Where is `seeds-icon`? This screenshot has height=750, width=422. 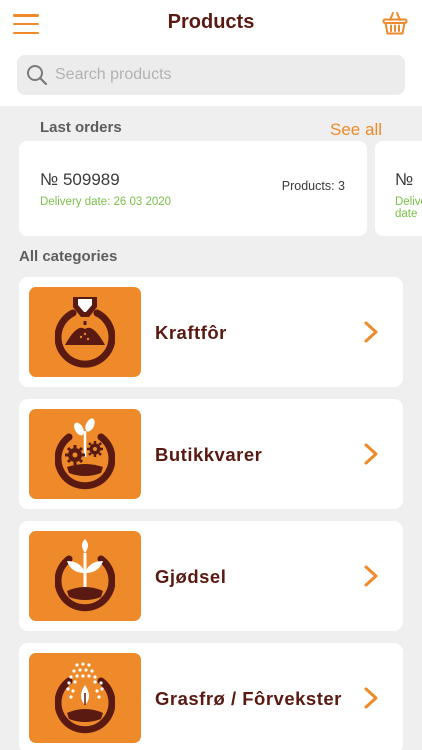
seeds-icon is located at coordinates (85, 698).